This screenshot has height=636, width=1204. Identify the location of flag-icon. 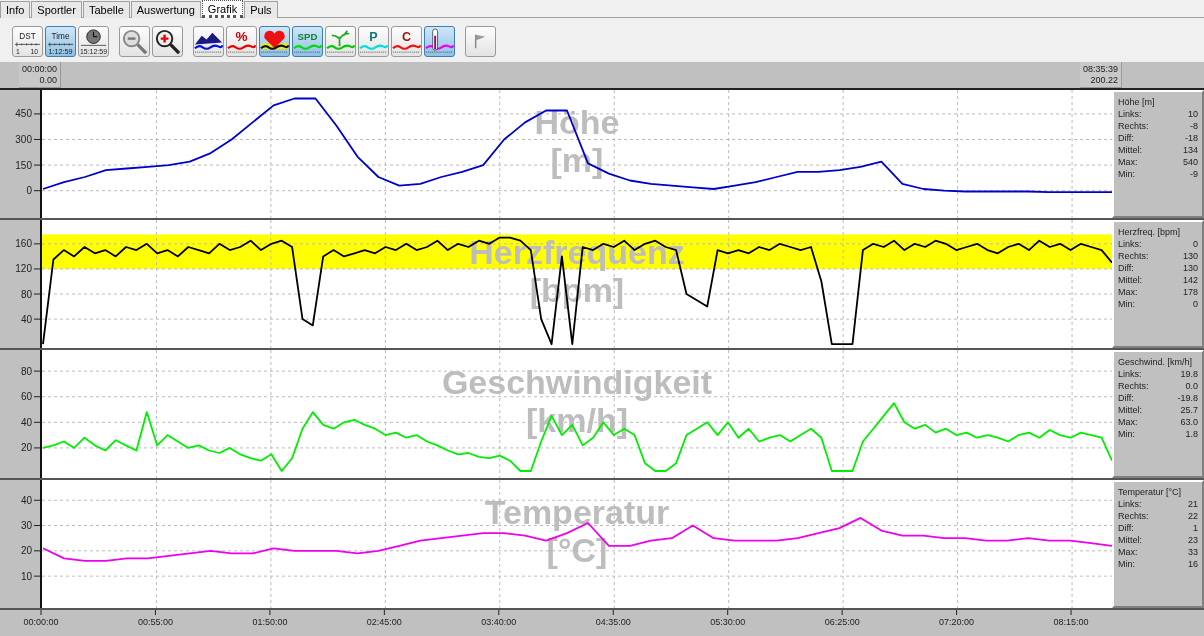
(480, 41).